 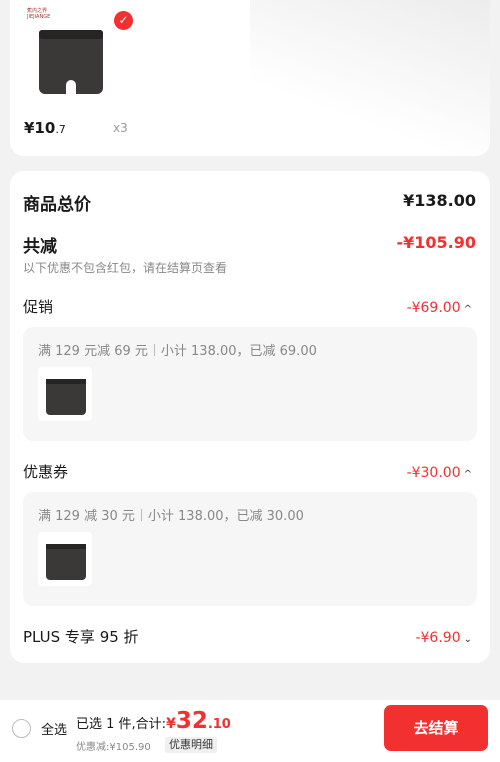 I want to click on total-integer: 32, so click(x=191, y=721).